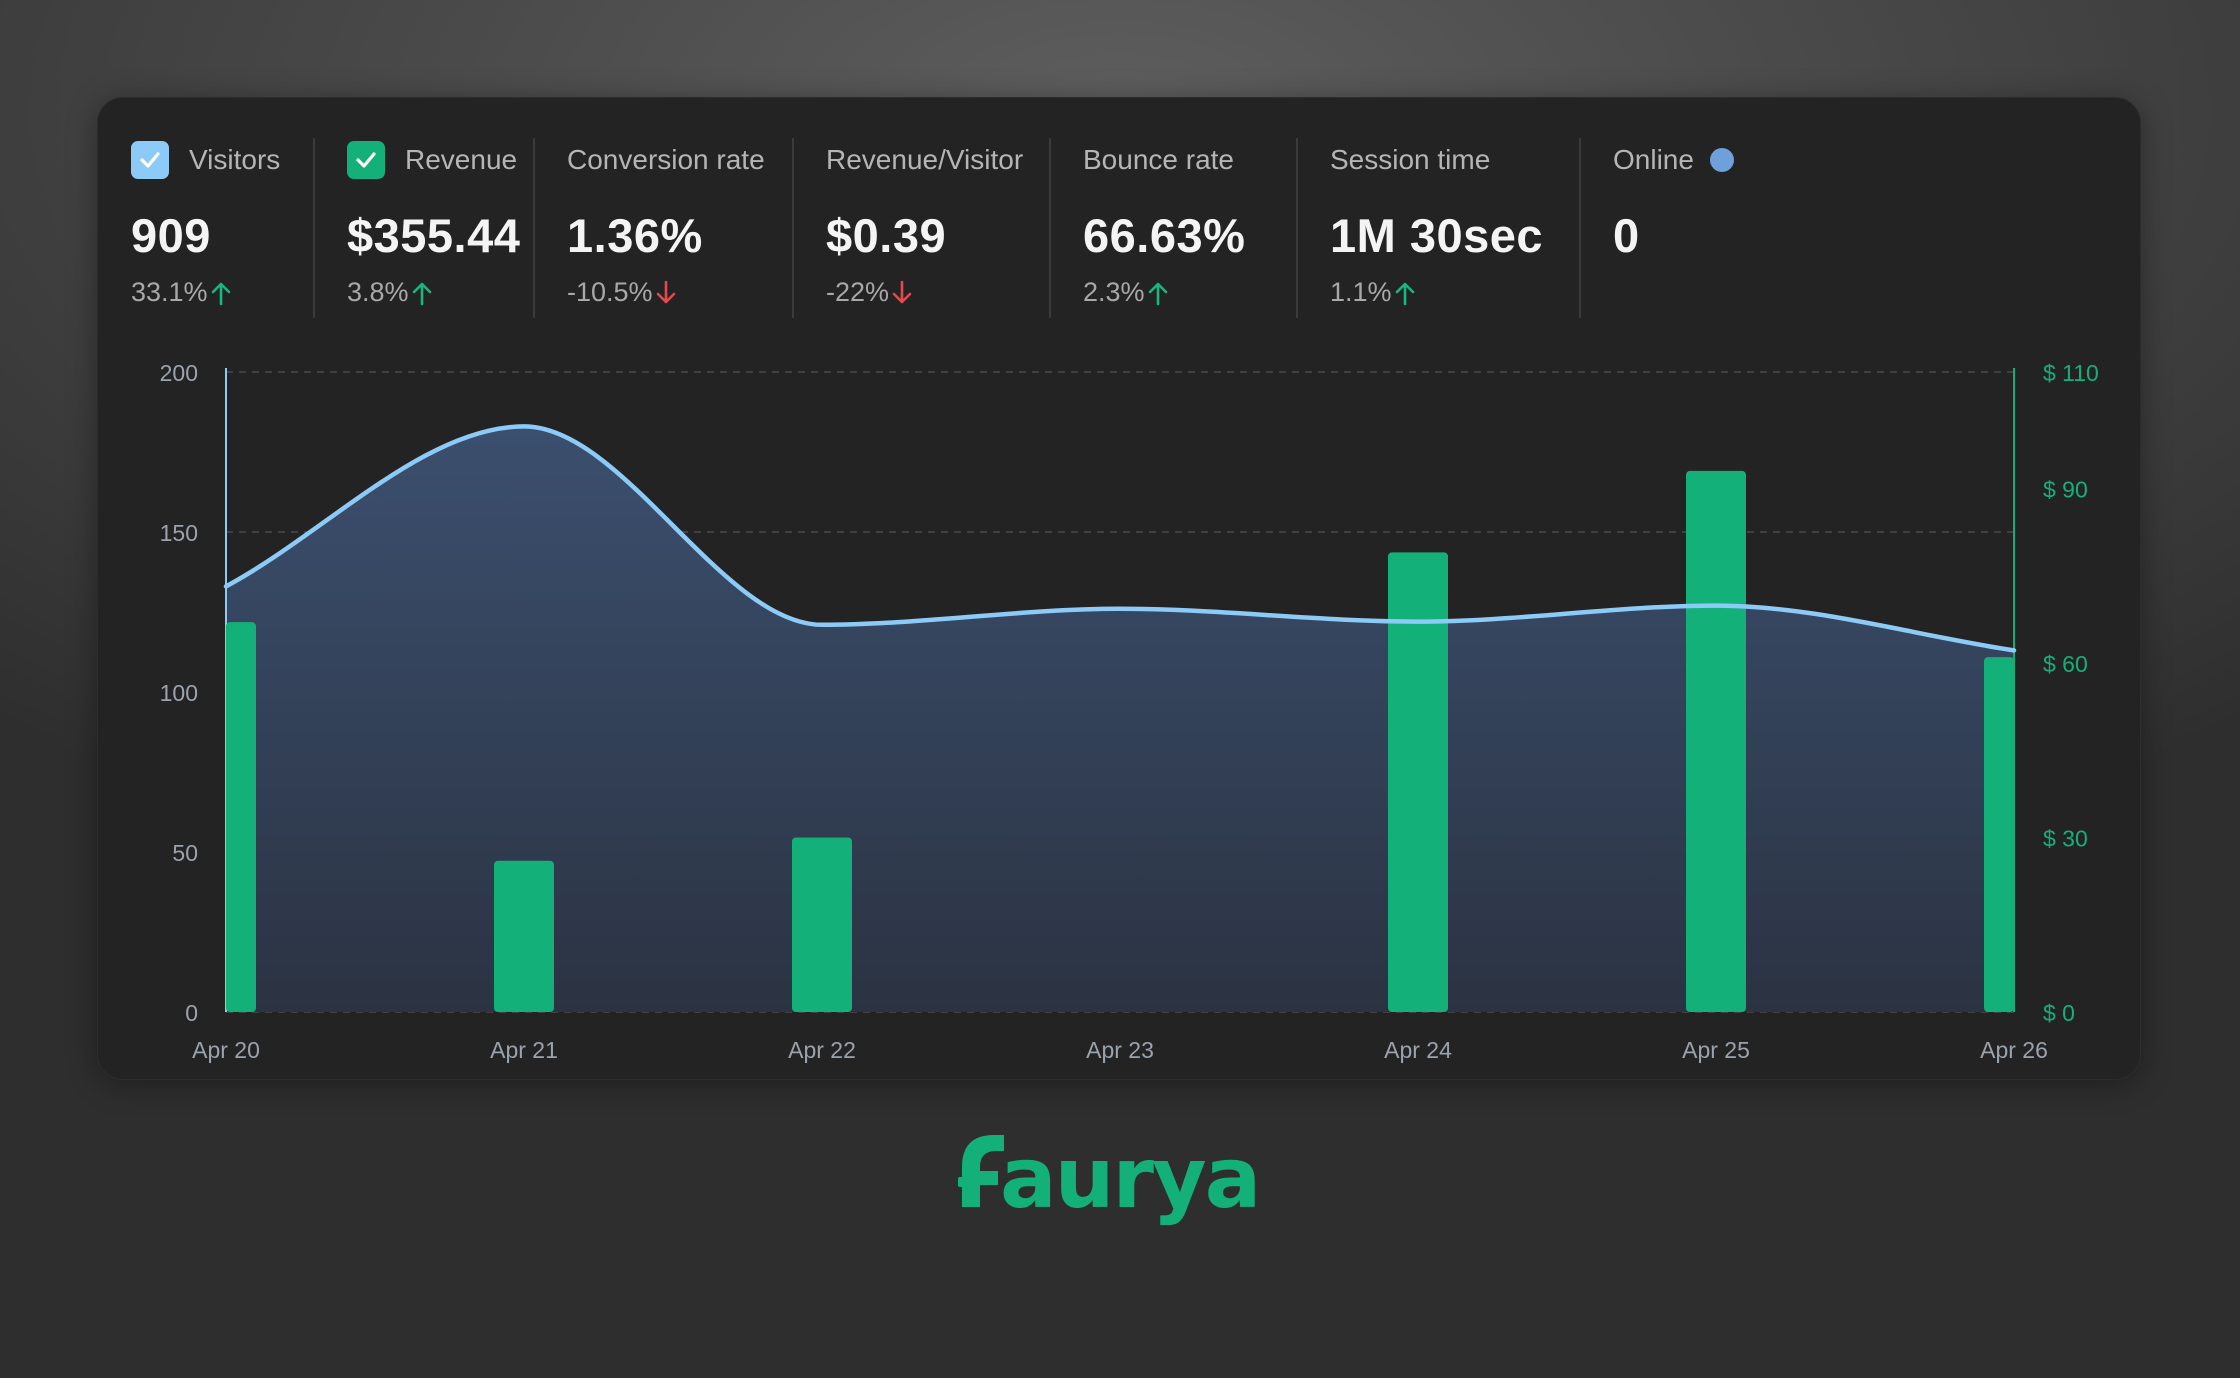 Image resolution: width=2240 pixels, height=1378 pixels. What do you see at coordinates (1129, 1178) in the screenshot?
I see `logo-wordmark: aurya` at bounding box center [1129, 1178].